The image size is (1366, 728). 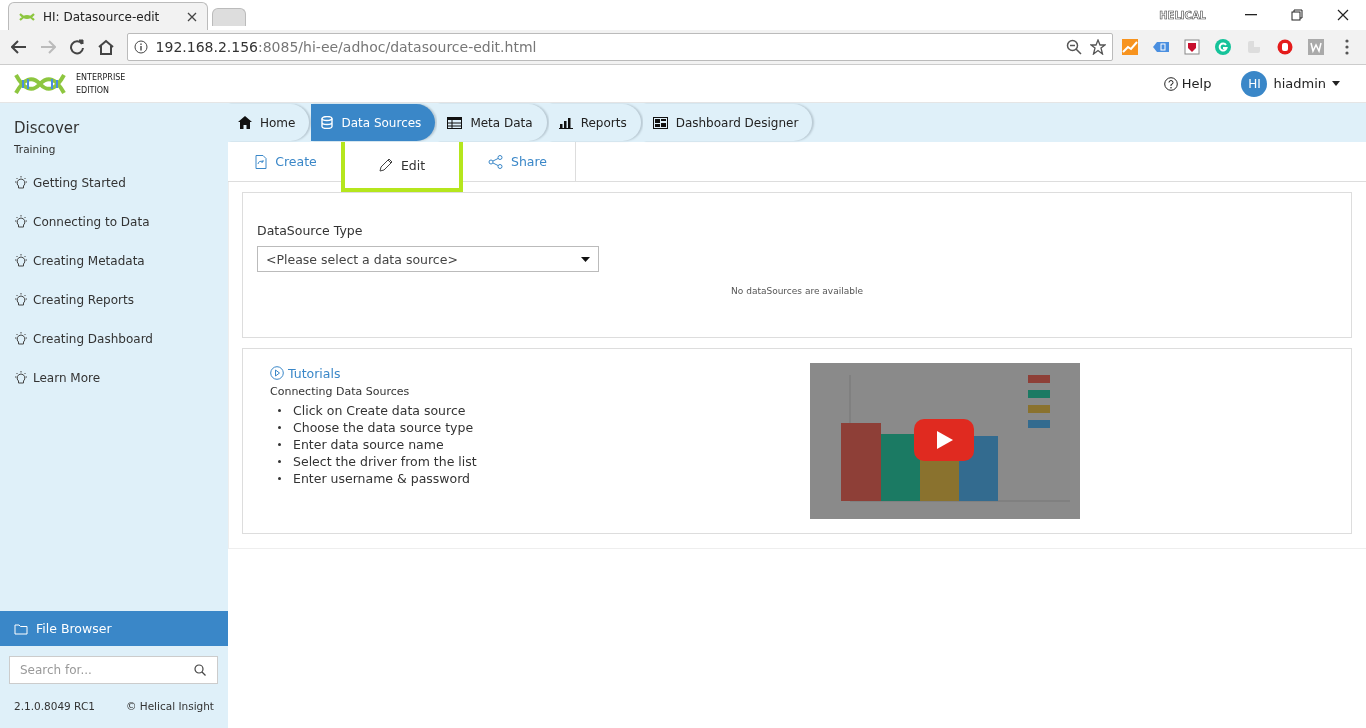 What do you see at coordinates (169, 706) in the screenshot?
I see `copyright-text: © Helical Insight` at bounding box center [169, 706].